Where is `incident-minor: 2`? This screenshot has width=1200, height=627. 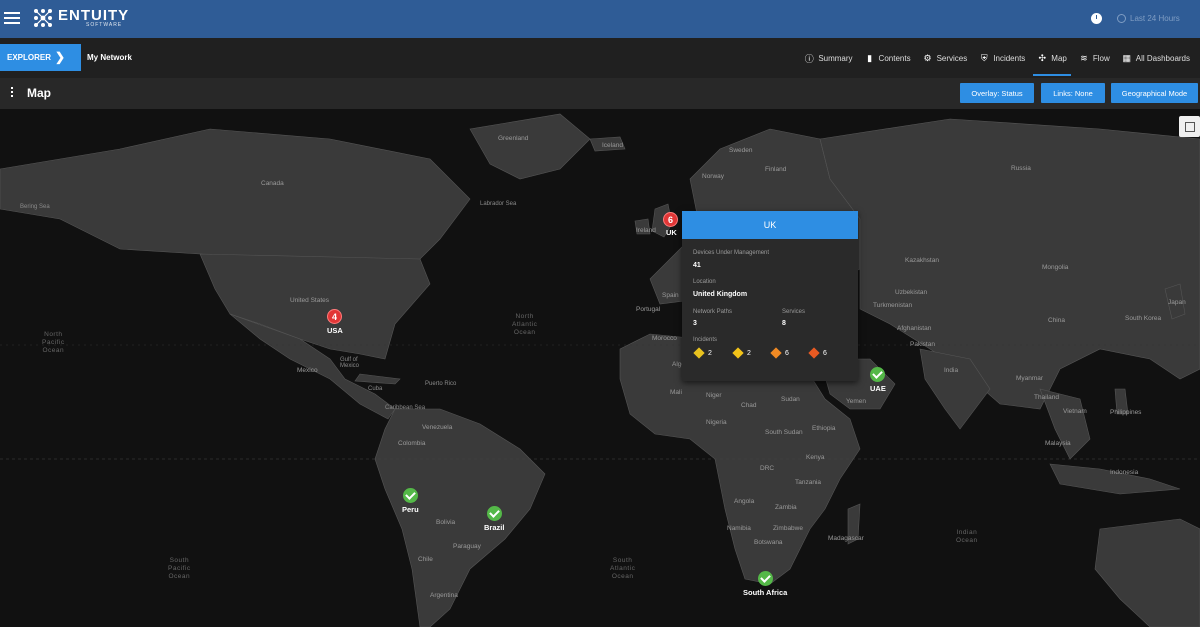
incident-minor: 2 is located at coordinates (702, 353).